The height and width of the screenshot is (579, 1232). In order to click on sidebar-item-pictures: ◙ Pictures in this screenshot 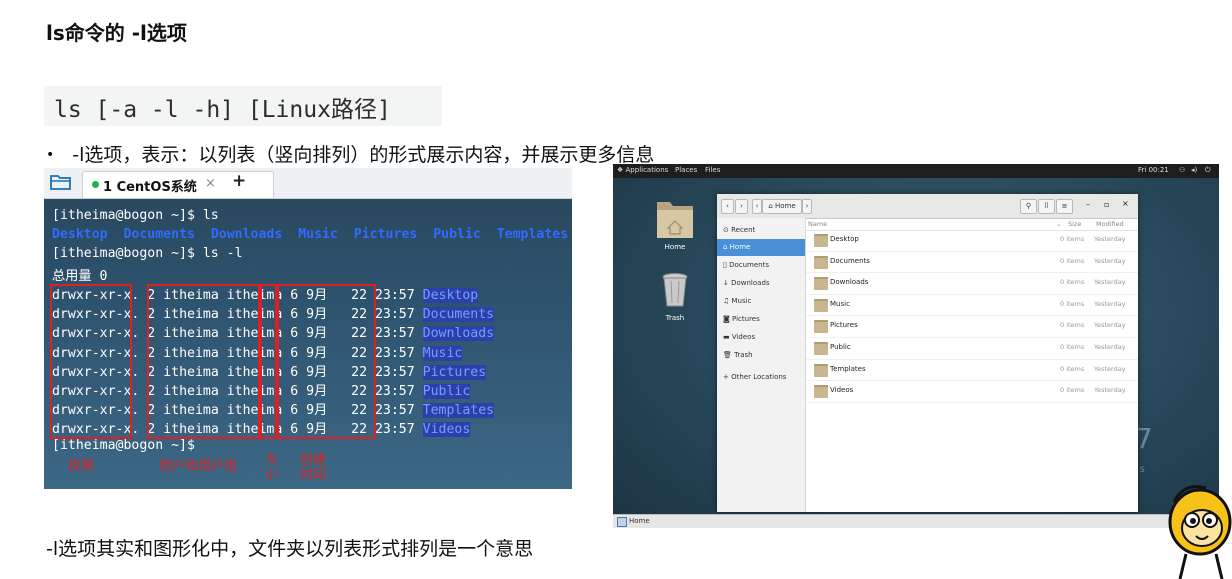, I will do `click(761, 319)`.